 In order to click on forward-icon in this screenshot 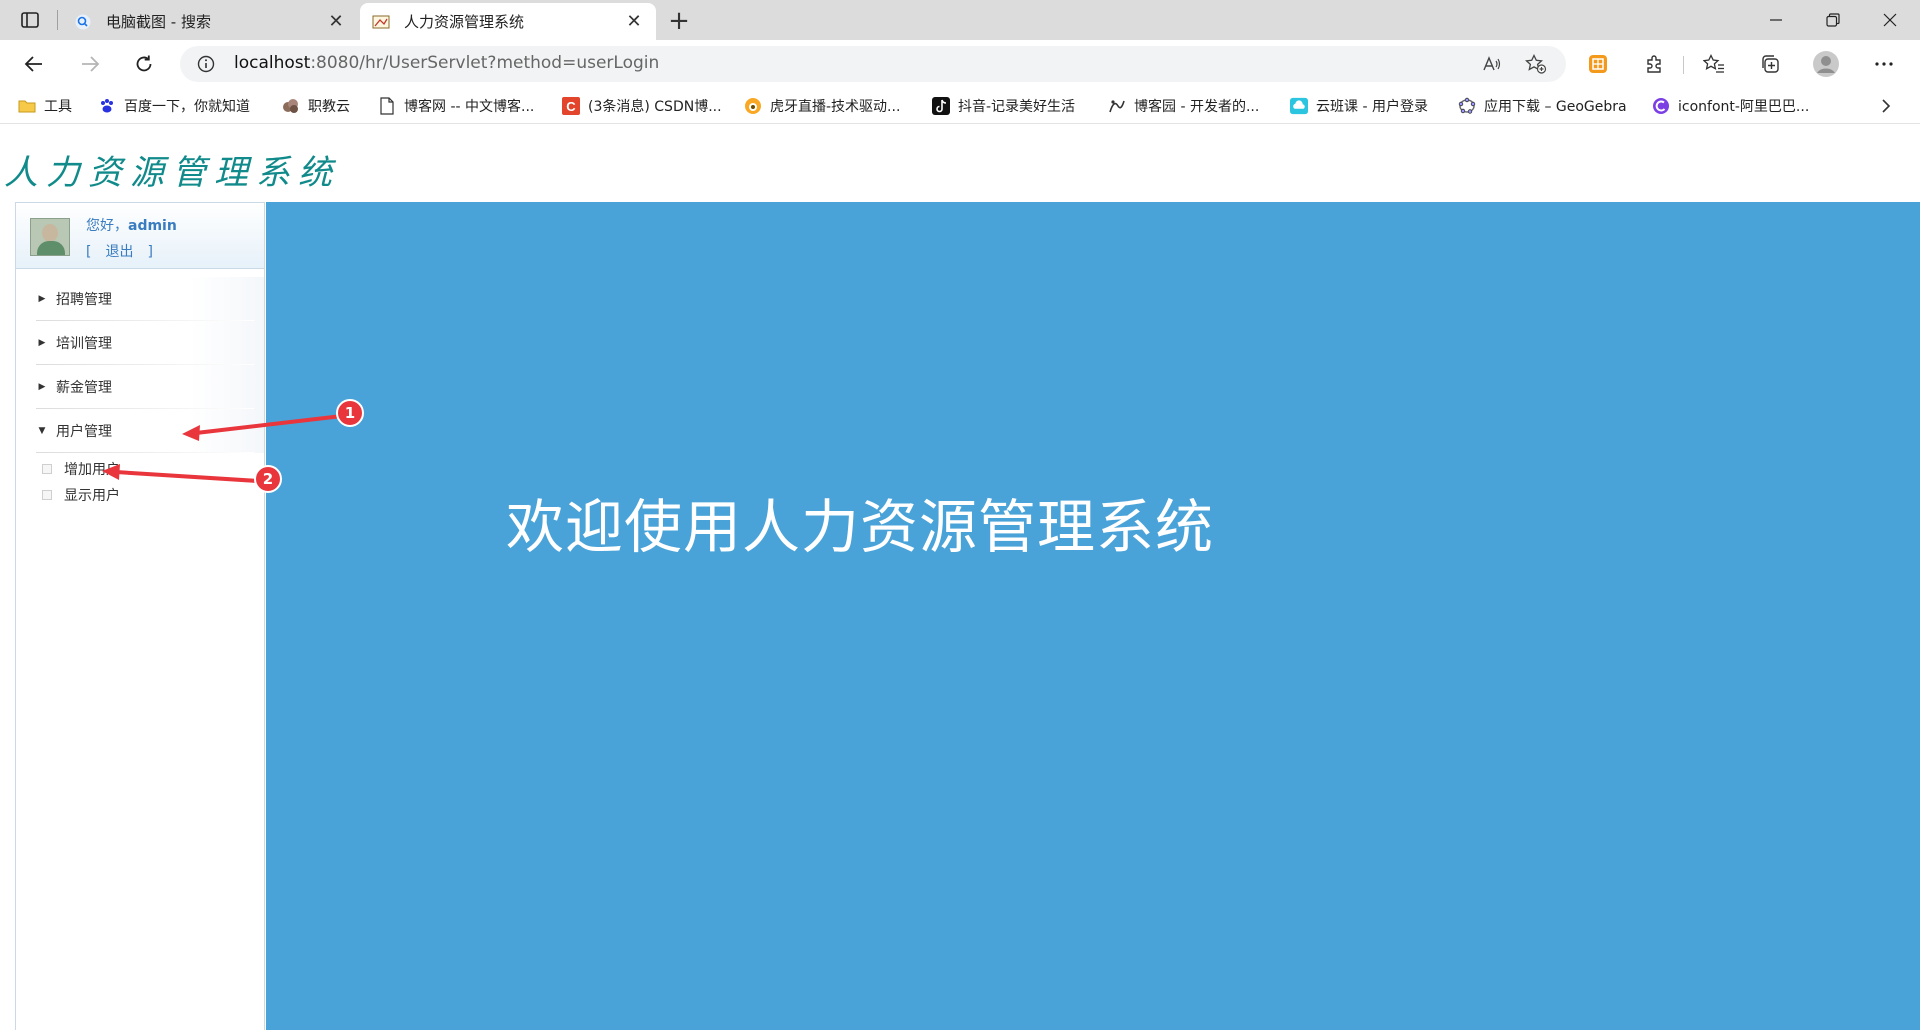, I will do `click(90, 64)`.